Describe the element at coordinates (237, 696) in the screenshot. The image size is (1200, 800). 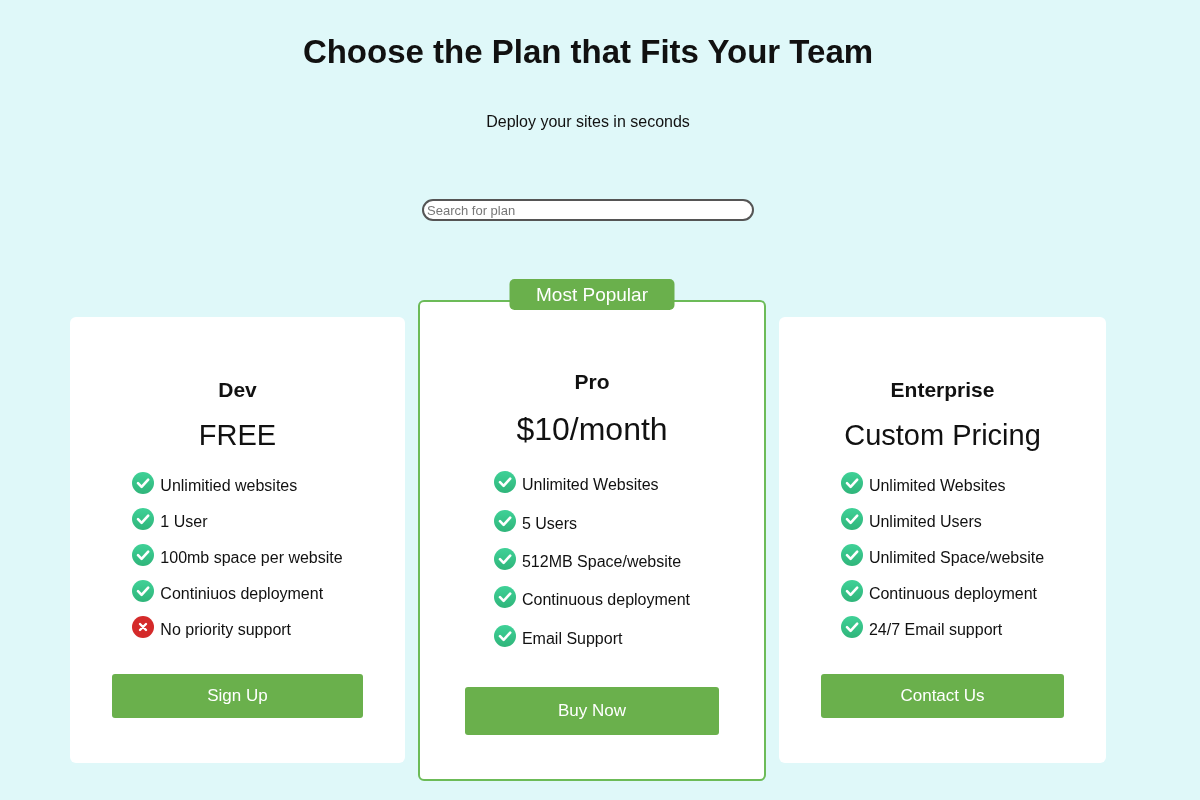
I see `action-button: Sign Up` at that location.